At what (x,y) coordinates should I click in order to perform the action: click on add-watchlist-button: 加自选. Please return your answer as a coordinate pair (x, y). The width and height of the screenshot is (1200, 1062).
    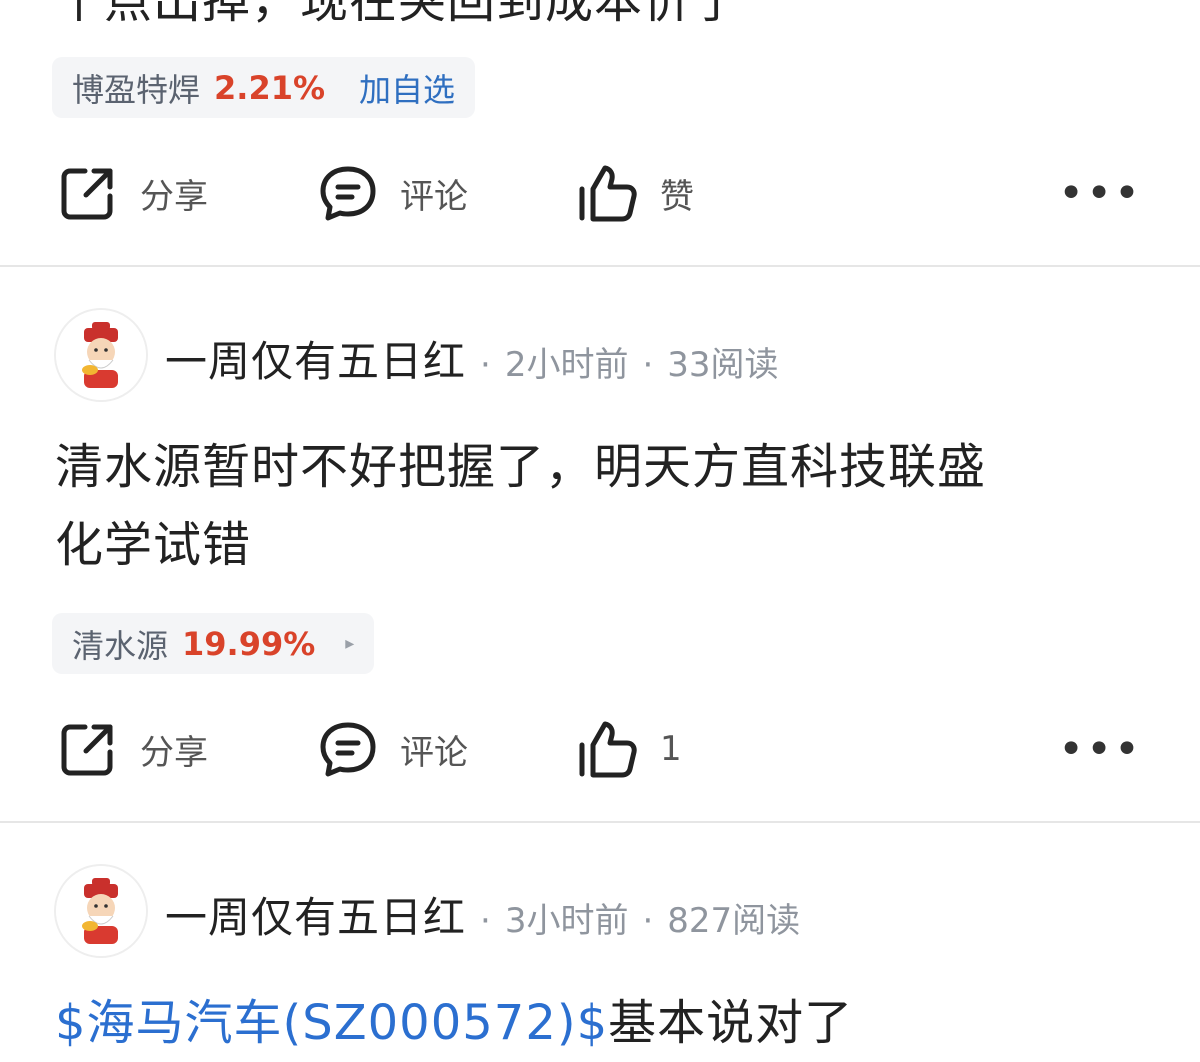
    Looking at the image, I should click on (407, 88).